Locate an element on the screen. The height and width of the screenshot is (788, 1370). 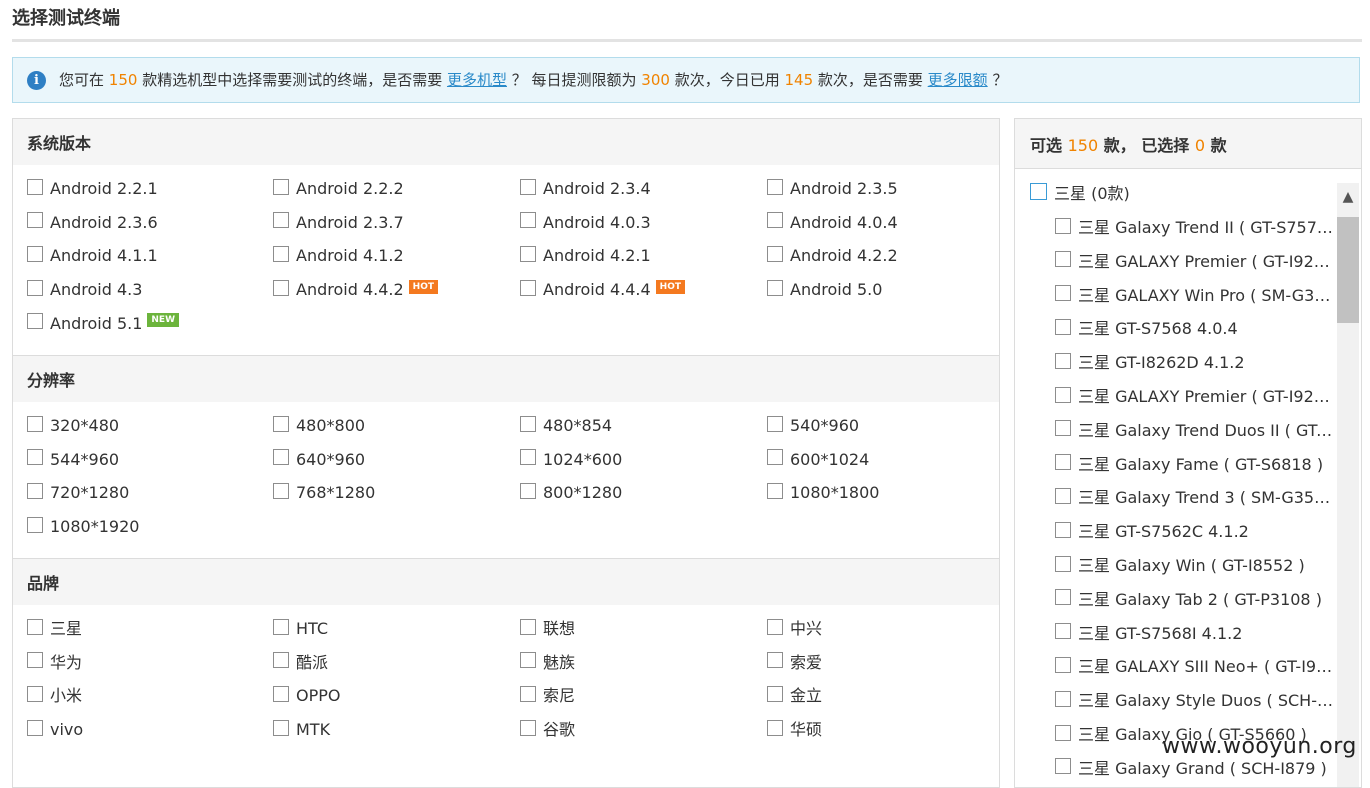
model-item: 三星 Galaxy Trend II ( GT-S7572 ) is located at coordinates (1196, 228).